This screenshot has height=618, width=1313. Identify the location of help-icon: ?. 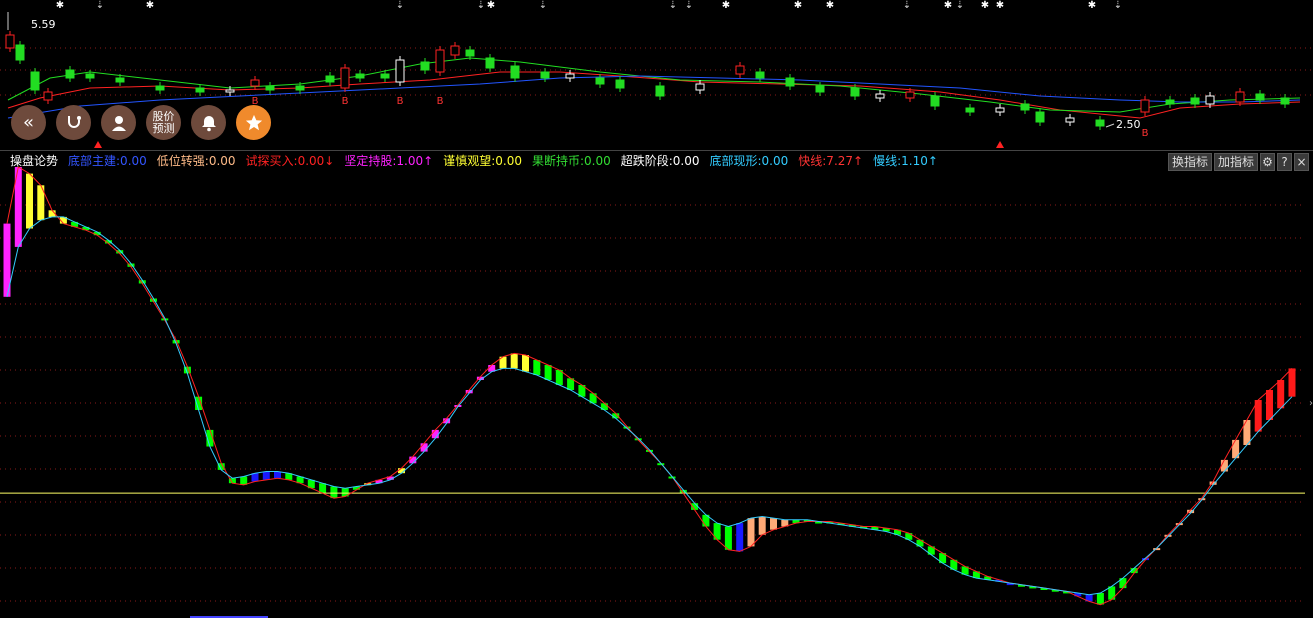
(1284, 162).